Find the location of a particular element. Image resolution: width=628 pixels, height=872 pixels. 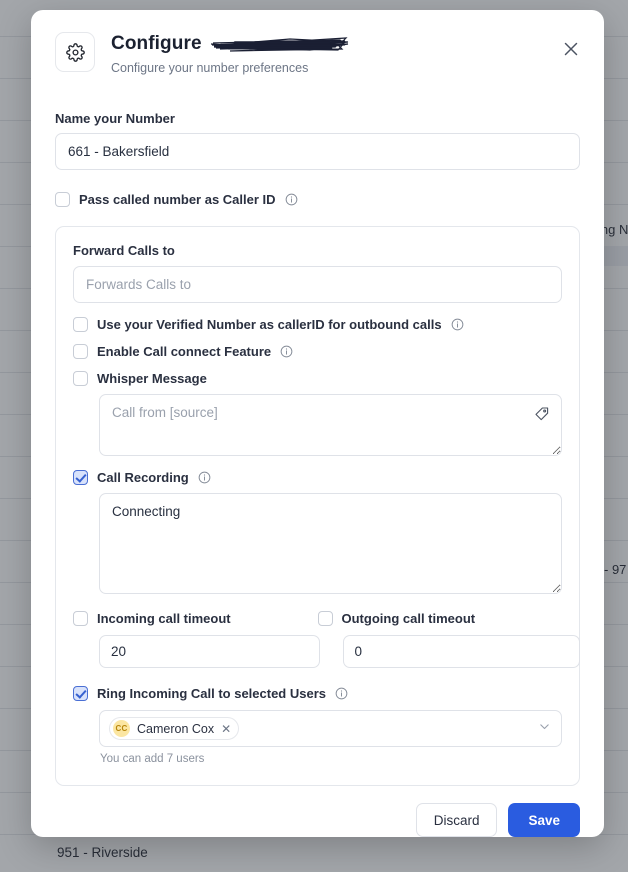

discard-button: Discard is located at coordinates (456, 820).